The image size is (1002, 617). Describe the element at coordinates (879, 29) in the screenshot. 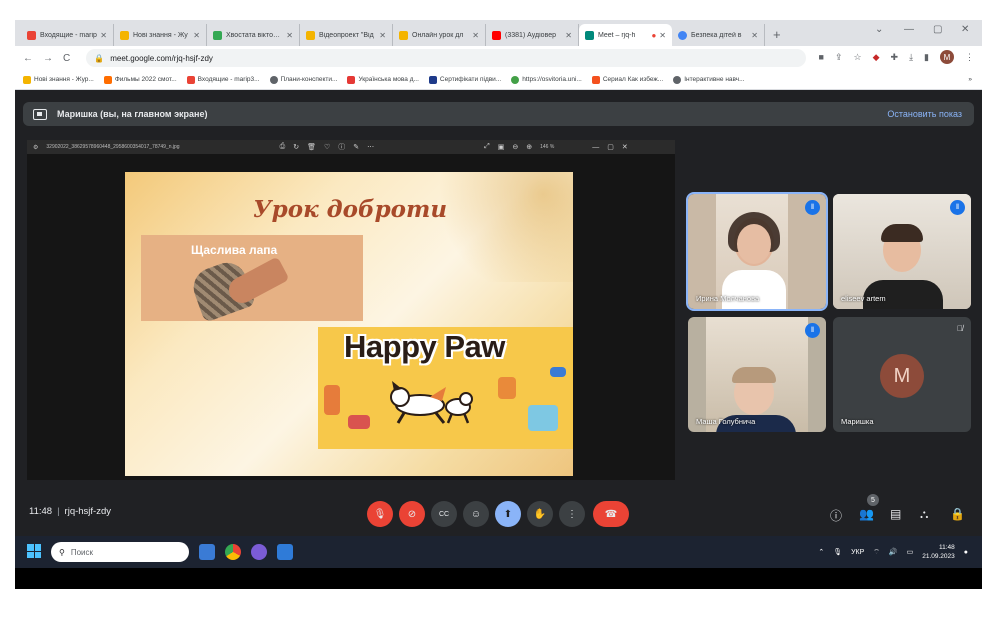

I see `tab-search-icon: ⌄` at that location.